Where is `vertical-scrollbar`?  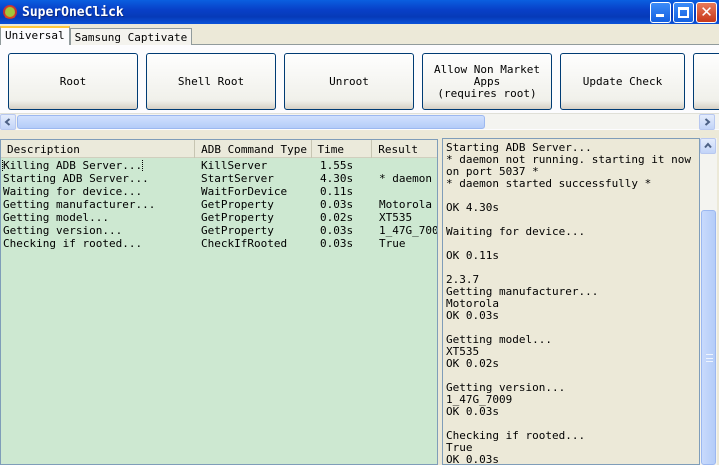
vertical-scrollbar is located at coordinates (708, 301).